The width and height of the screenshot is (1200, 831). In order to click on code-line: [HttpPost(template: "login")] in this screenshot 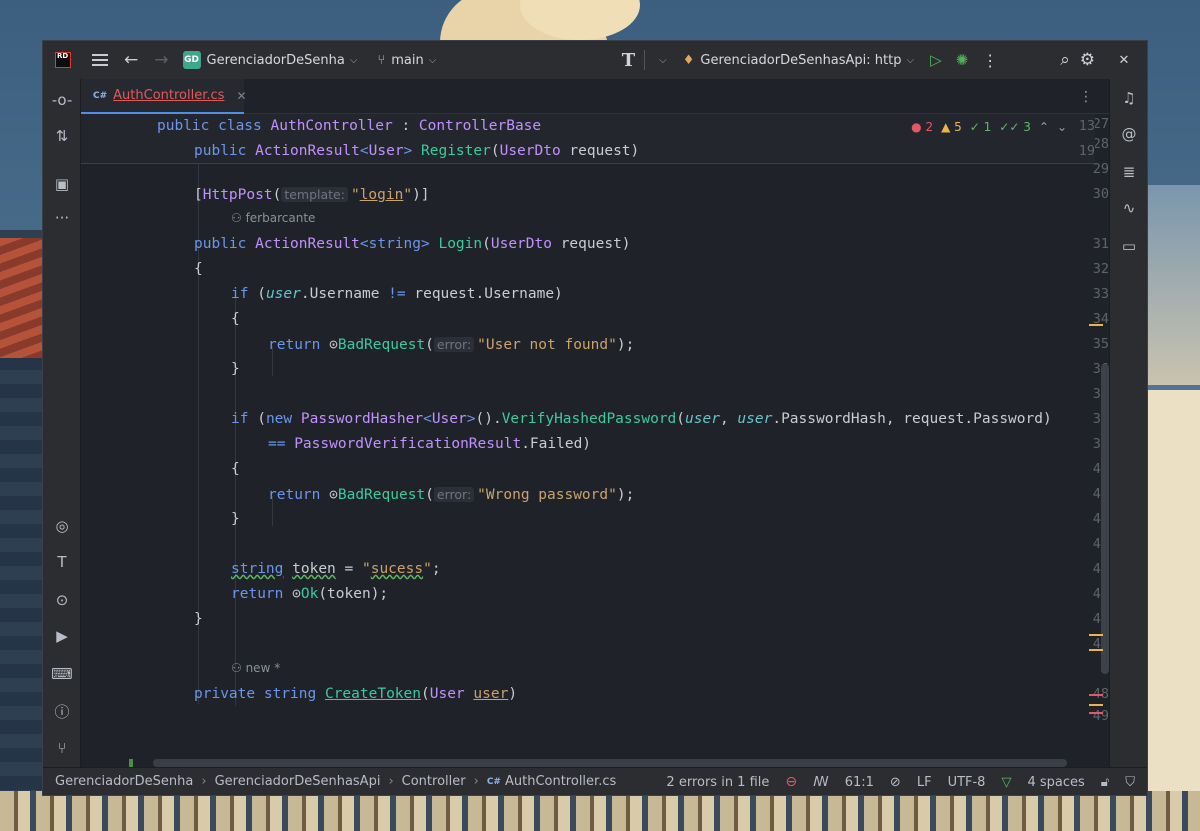, I will do `click(312, 195)`.